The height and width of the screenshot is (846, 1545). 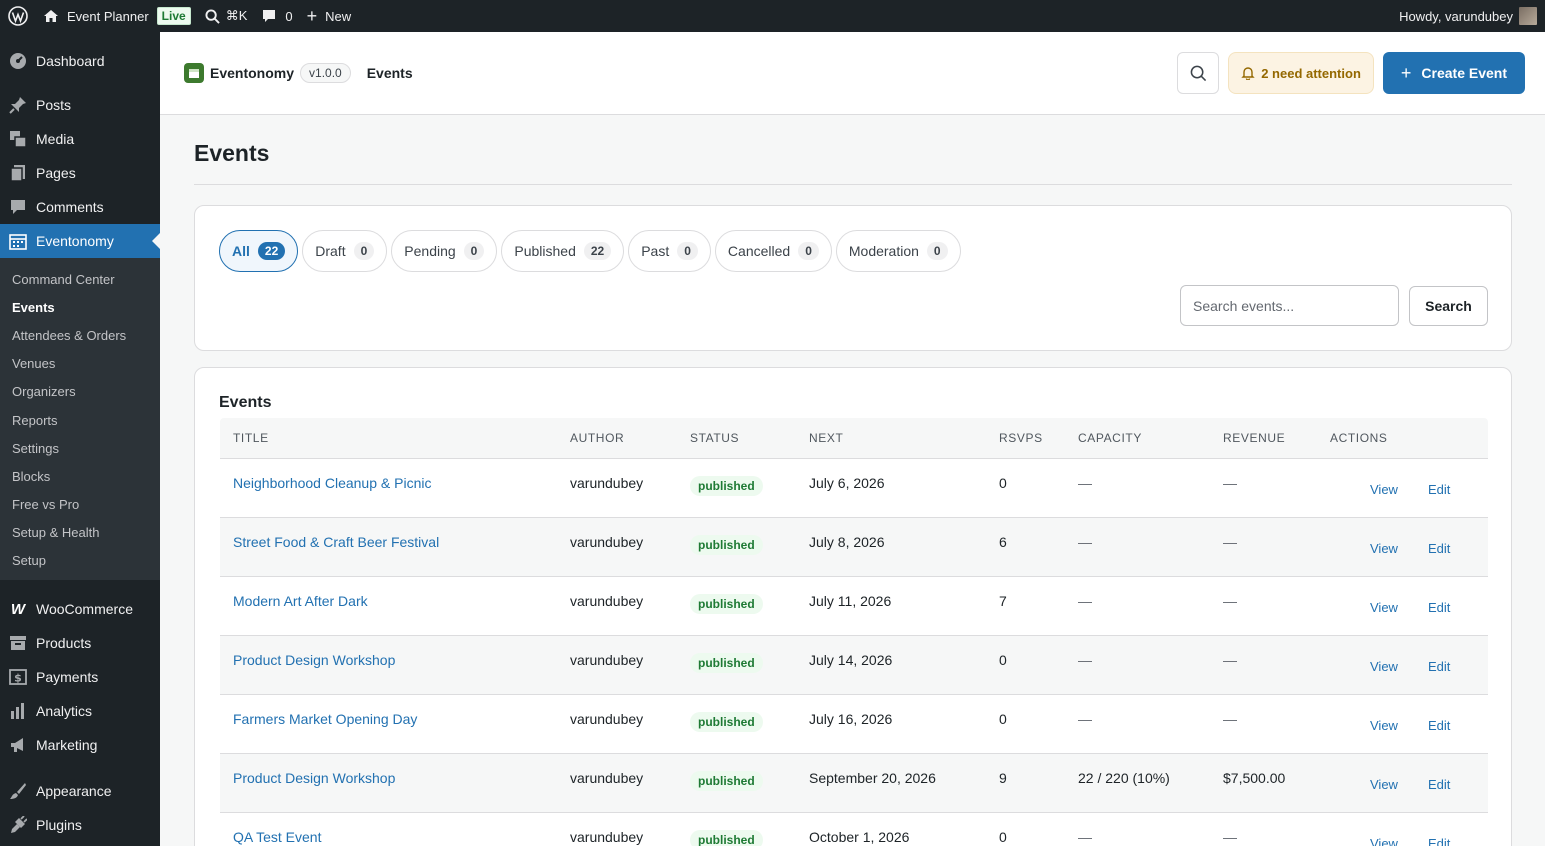 I want to click on filter-label: Pending, so click(x=430, y=251).